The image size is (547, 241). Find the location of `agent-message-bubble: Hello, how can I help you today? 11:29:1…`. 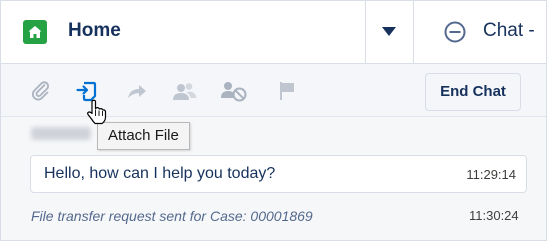

agent-message-bubble: Hello, how can I help you today? 11:29:1… is located at coordinates (278, 174).